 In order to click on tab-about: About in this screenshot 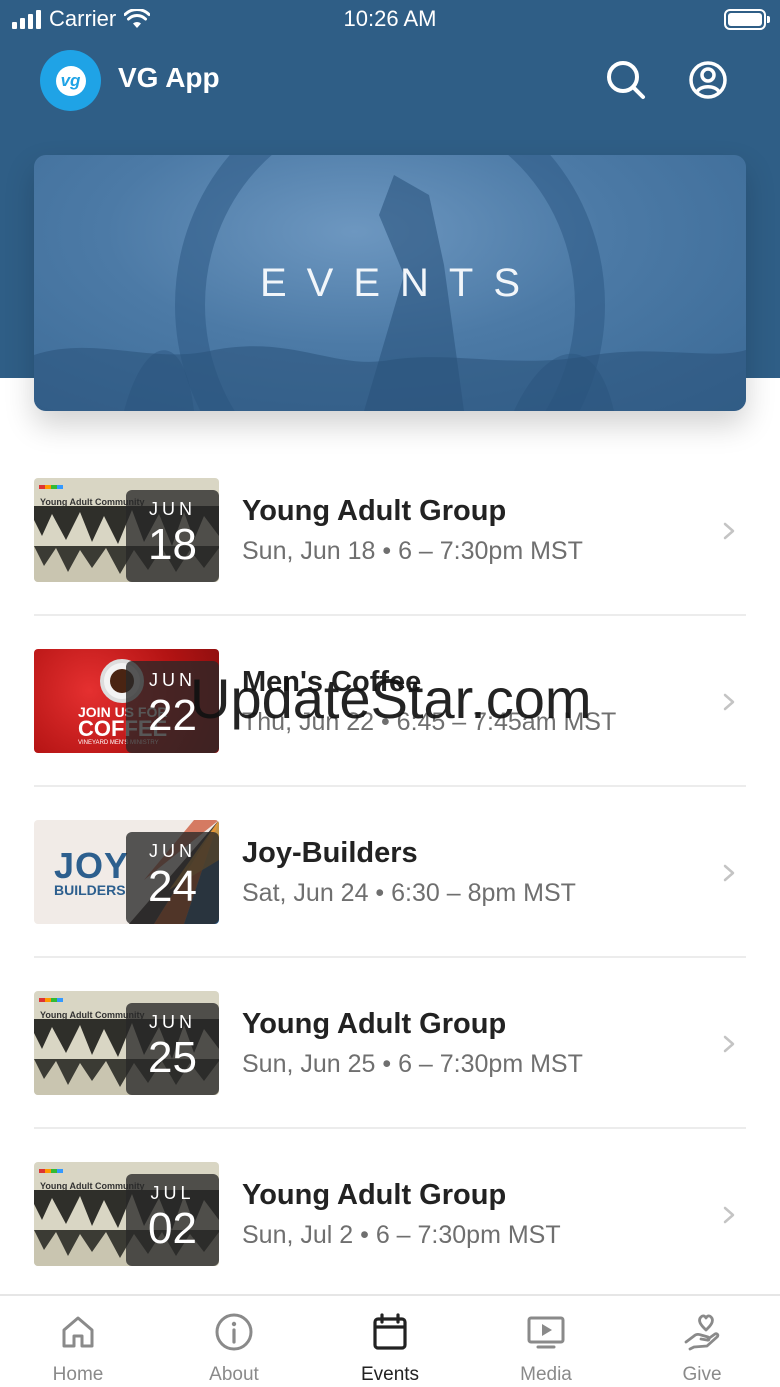, I will do `click(234, 1341)`.